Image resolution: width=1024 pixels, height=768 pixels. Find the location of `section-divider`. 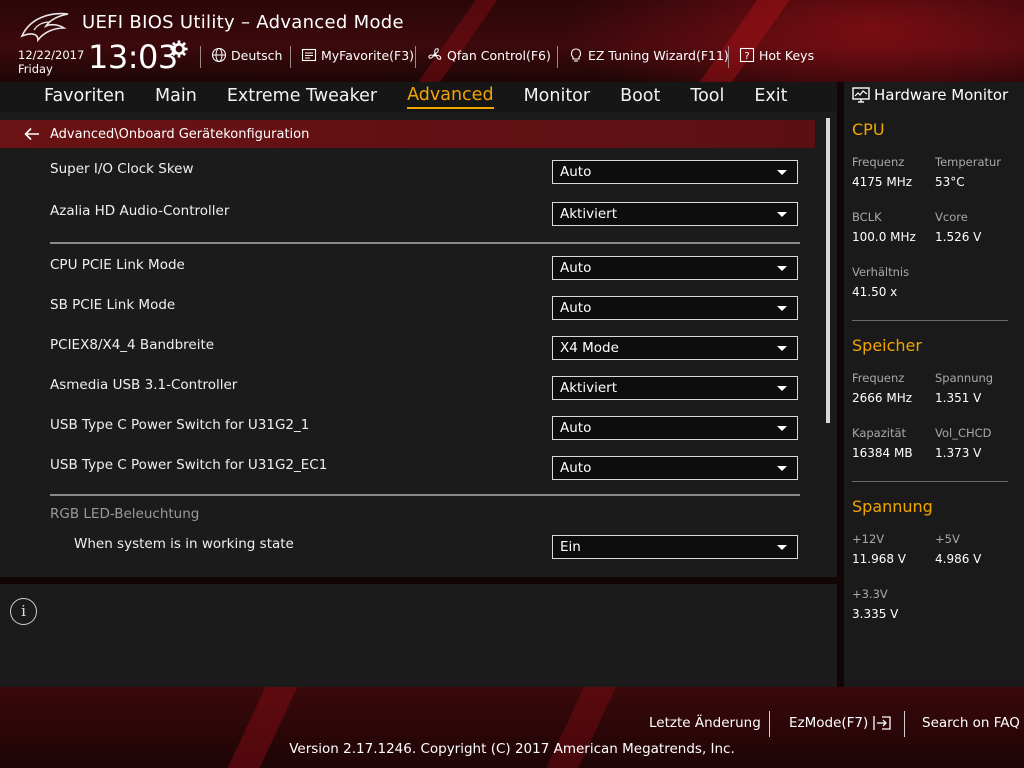

section-divider is located at coordinates (425, 495).